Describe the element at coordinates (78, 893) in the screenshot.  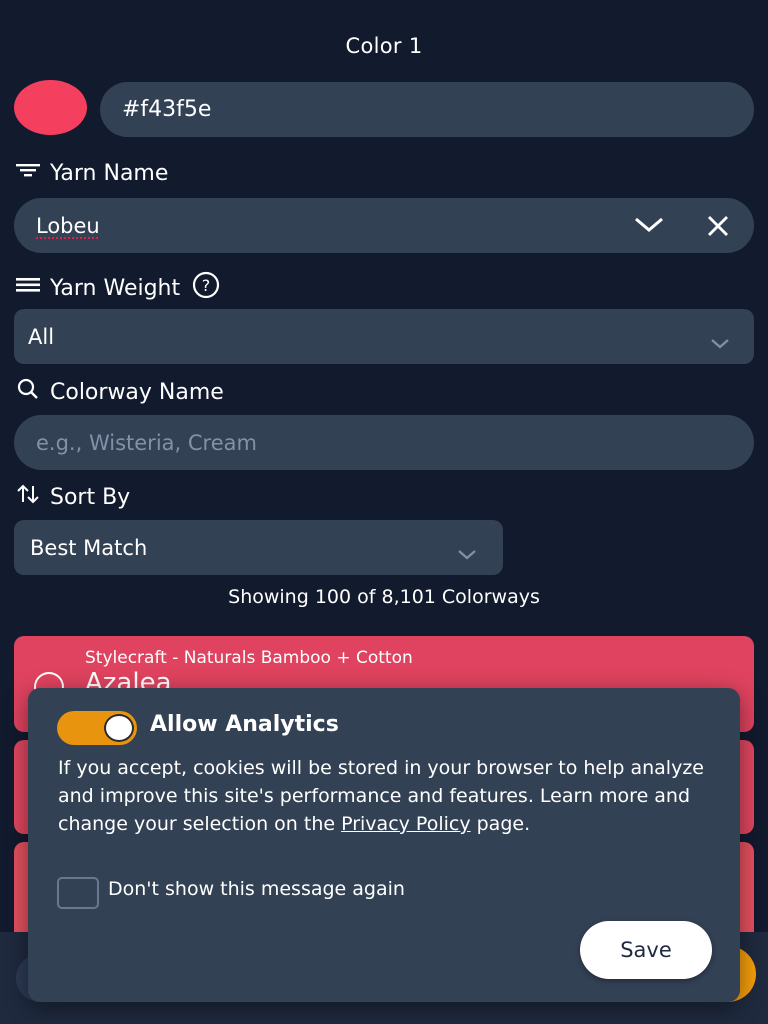
I see `dont-show-checkbox` at that location.